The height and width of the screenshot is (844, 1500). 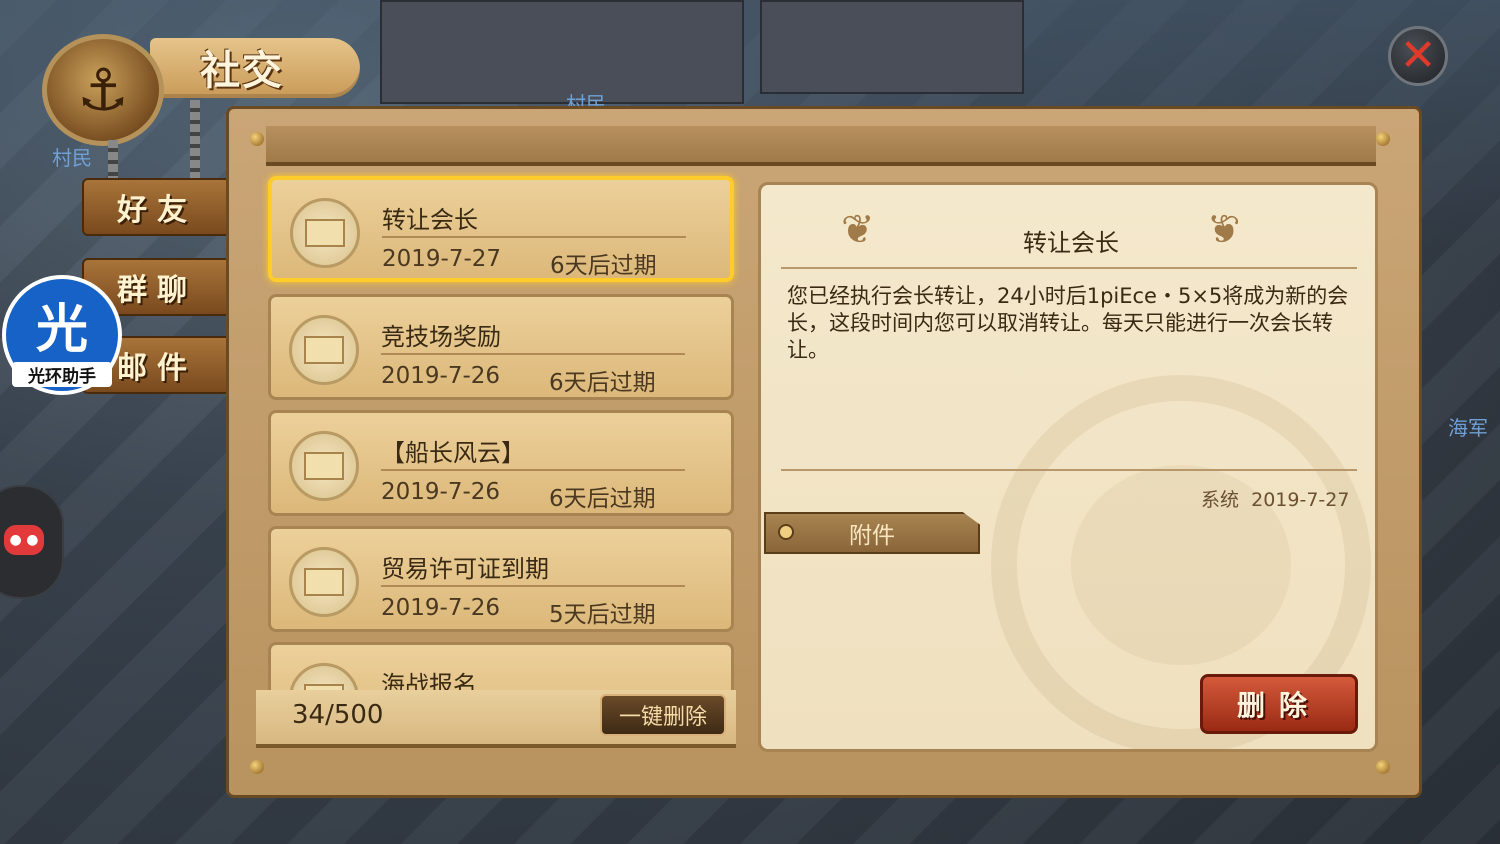 I want to click on mail-title: 竞技场奖励, so click(x=441, y=337).